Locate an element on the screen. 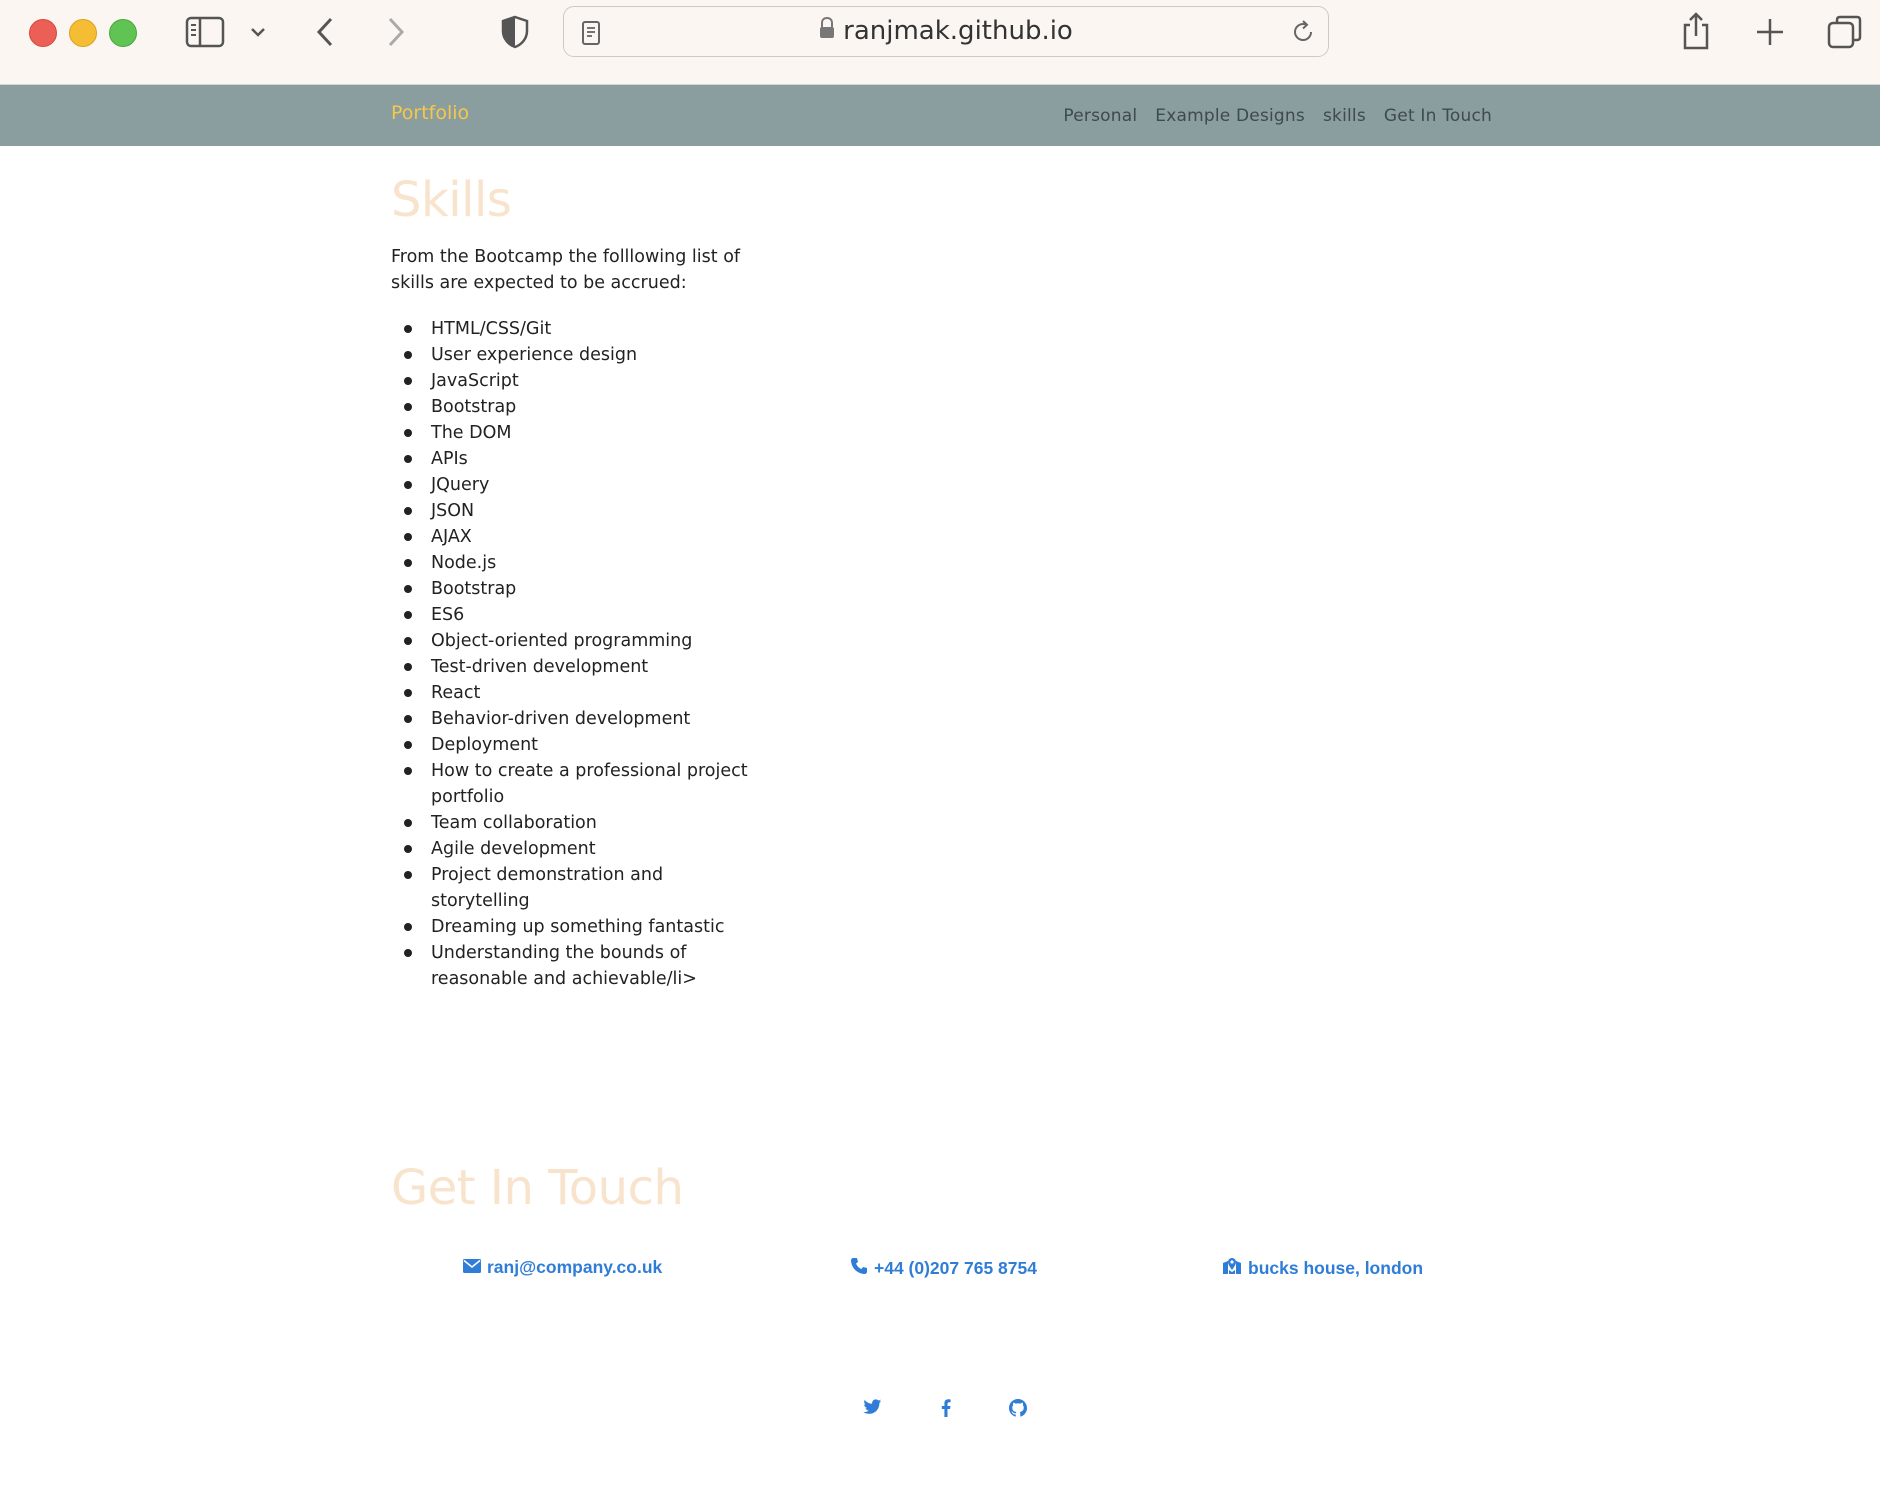 The width and height of the screenshot is (1880, 1504). nav-link-get-in-touch: Get In Touch is located at coordinates (1438, 116).